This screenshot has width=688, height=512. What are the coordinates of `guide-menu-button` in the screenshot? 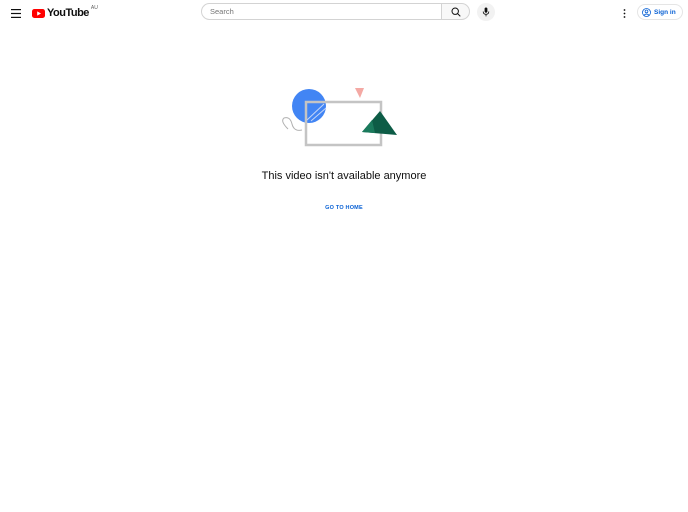 It's located at (16, 13).